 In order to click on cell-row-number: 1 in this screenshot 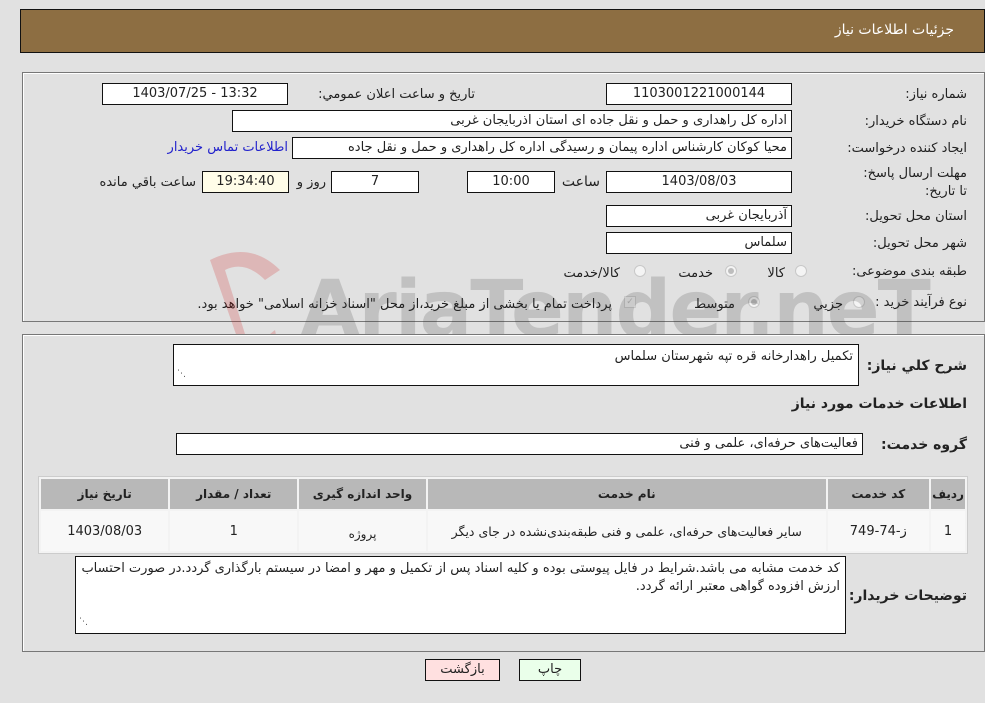, I will do `click(948, 531)`.